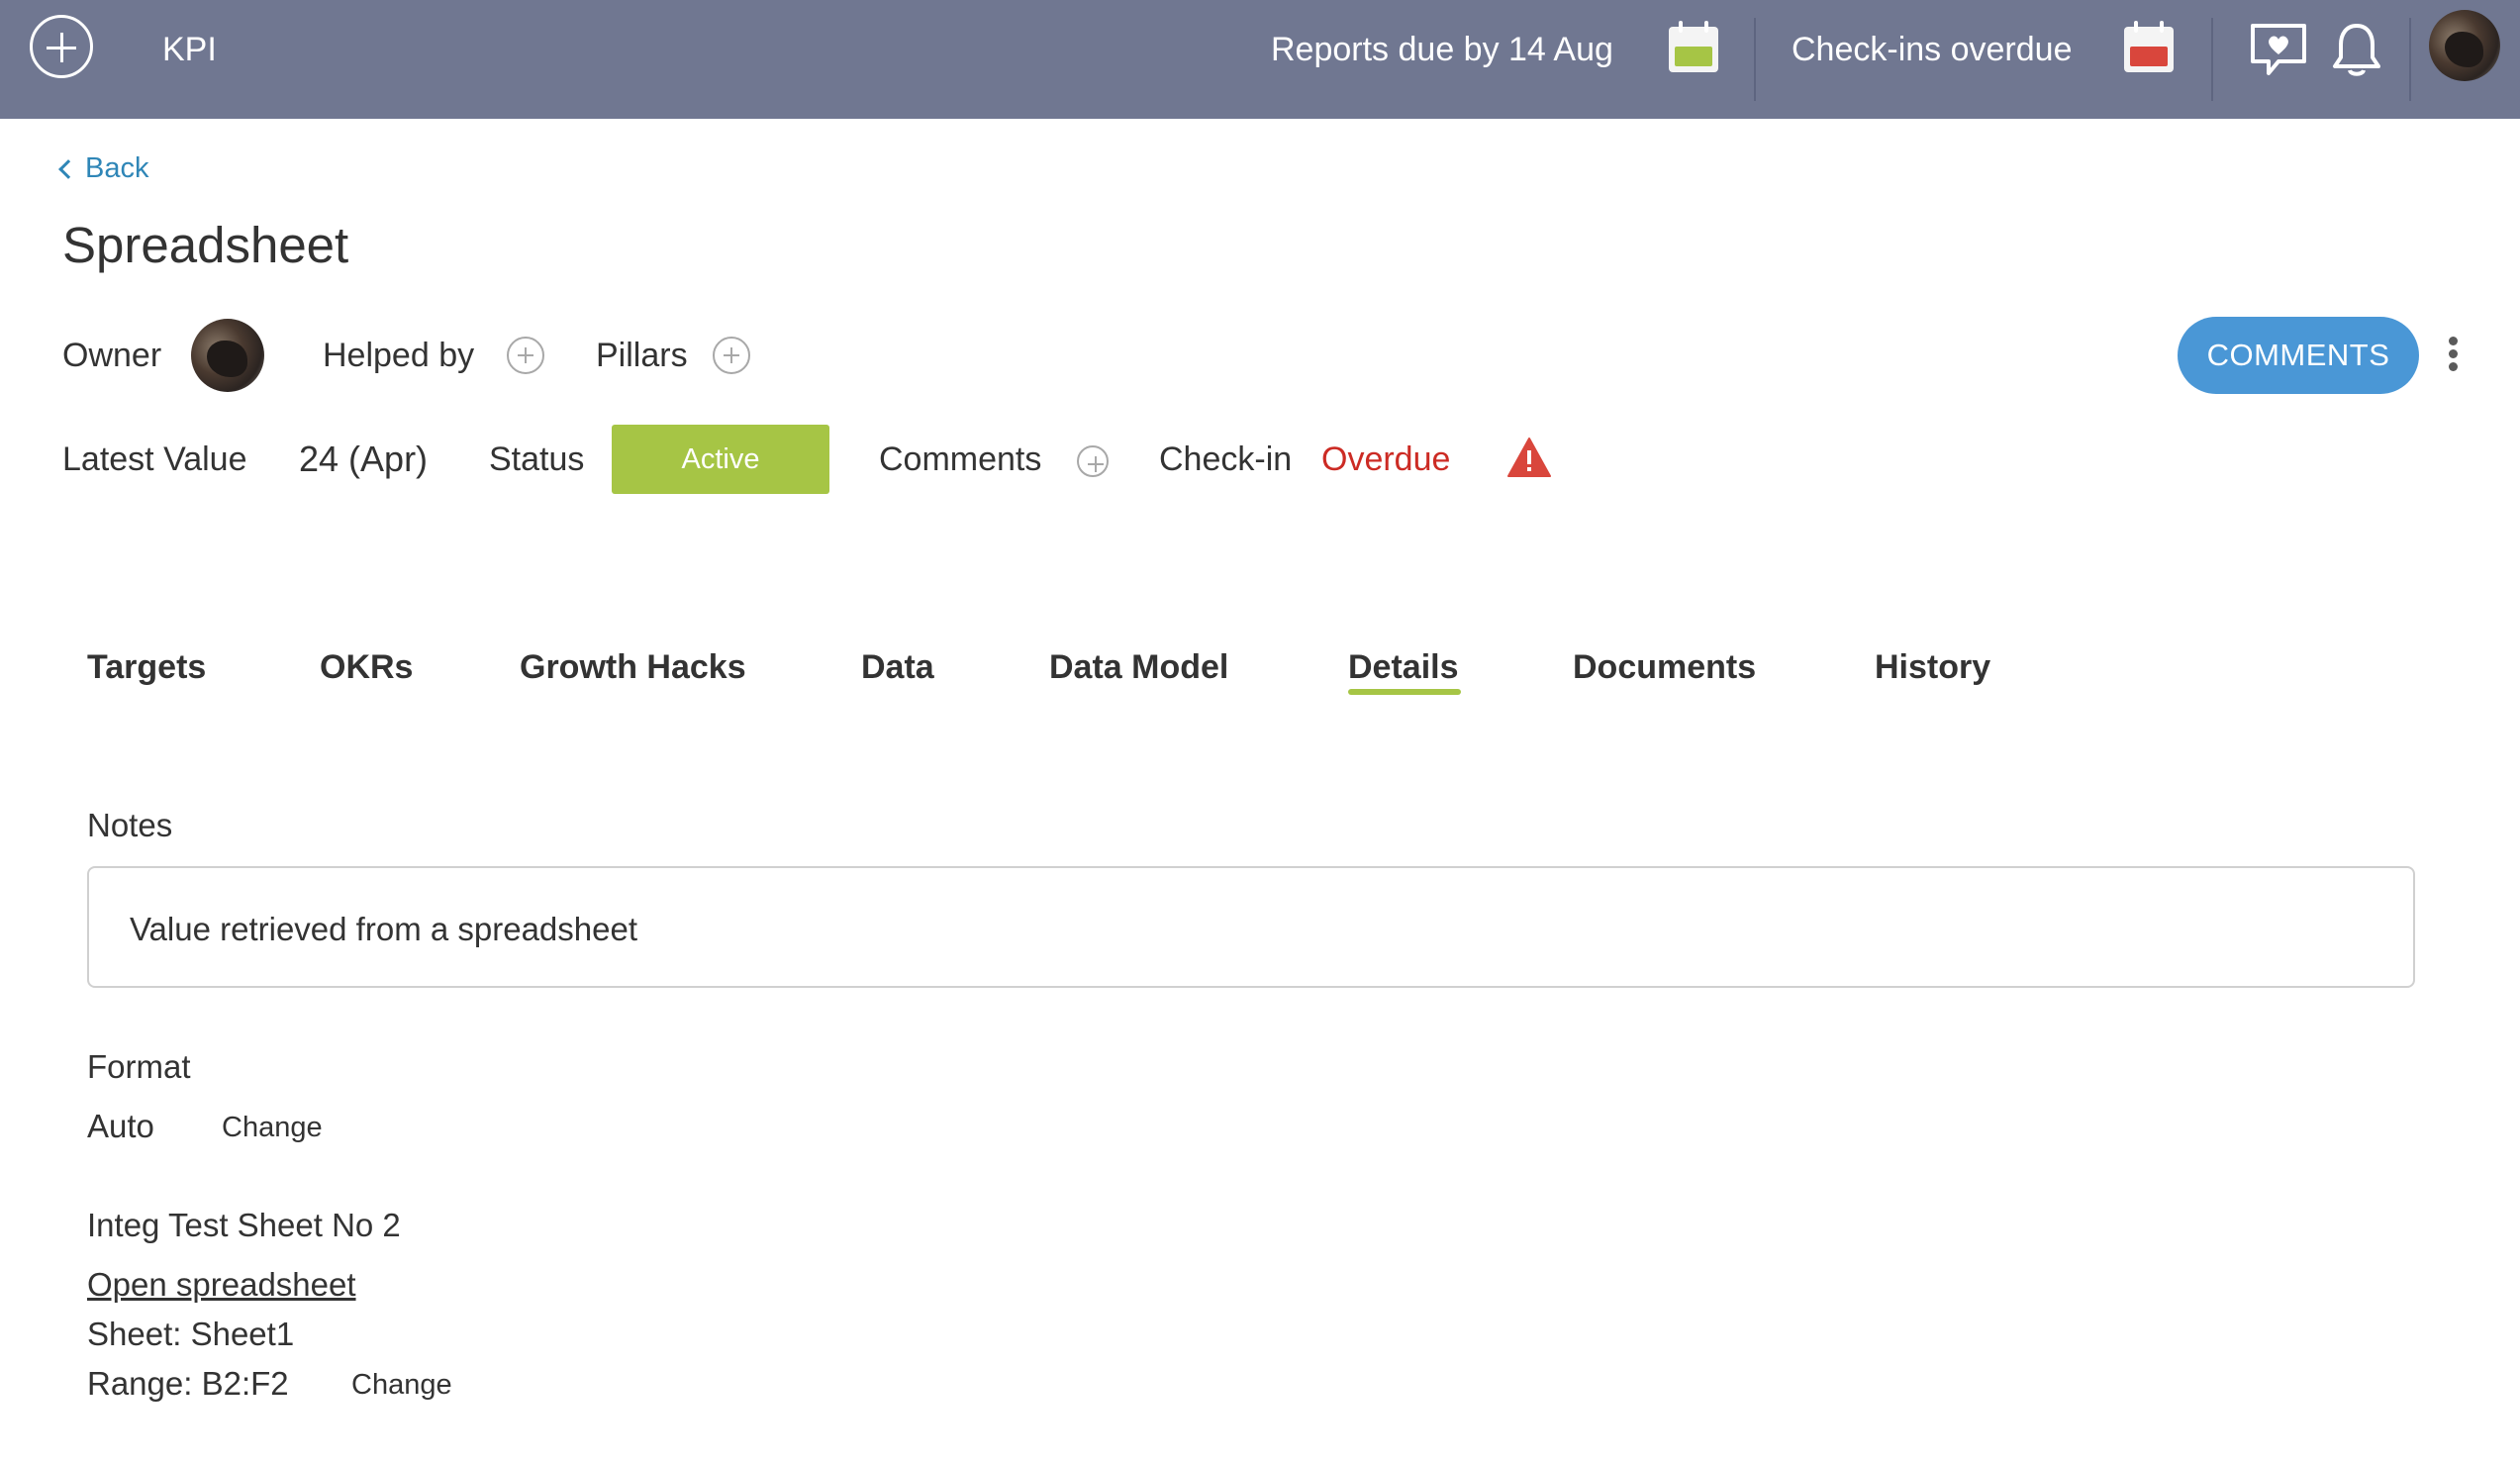 The width and height of the screenshot is (2520, 1465). I want to click on sheet-name: Integ Test Sheet No 2, so click(244, 1225).